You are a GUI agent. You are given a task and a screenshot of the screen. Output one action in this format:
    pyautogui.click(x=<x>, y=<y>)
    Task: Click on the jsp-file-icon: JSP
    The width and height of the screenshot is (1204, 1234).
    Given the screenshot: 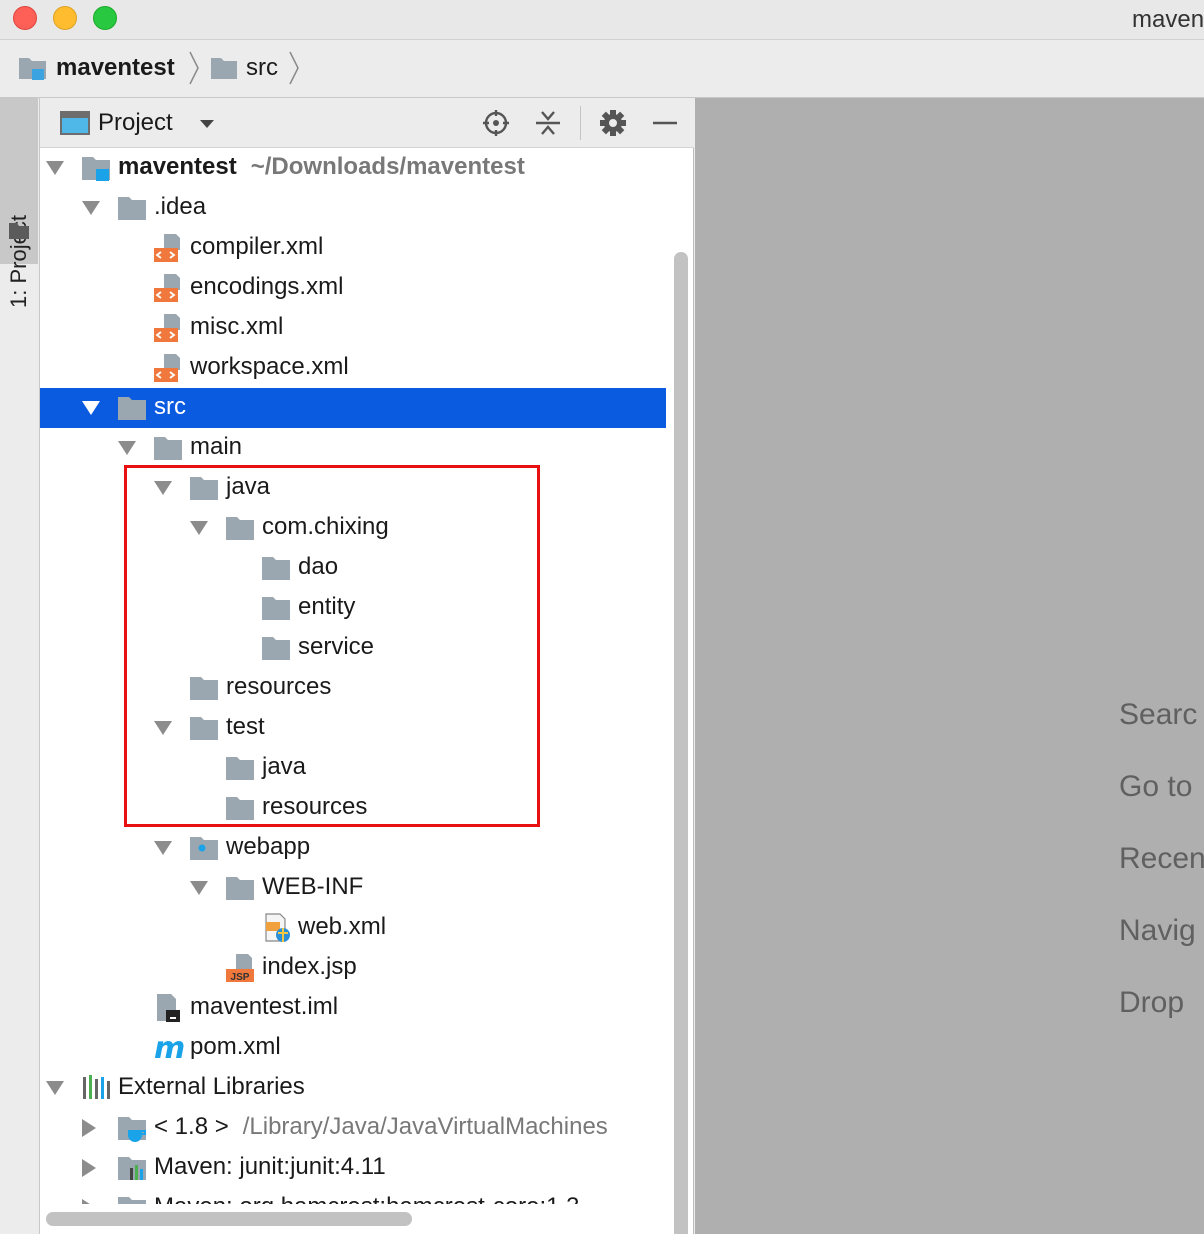 What is the action you would take?
    pyautogui.click(x=240, y=968)
    